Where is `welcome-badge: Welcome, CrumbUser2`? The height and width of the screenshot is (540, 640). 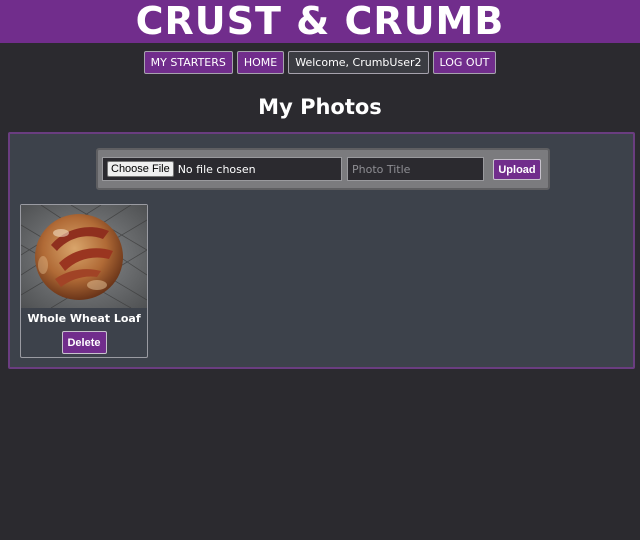
welcome-badge: Welcome, CrumbUser2 is located at coordinates (358, 62).